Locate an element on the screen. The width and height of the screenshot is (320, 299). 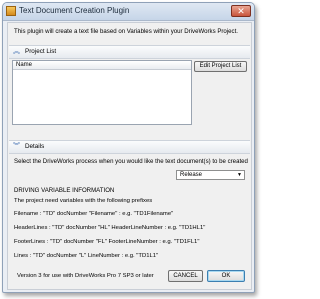
process-select-value: Release is located at coordinates (191, 175).